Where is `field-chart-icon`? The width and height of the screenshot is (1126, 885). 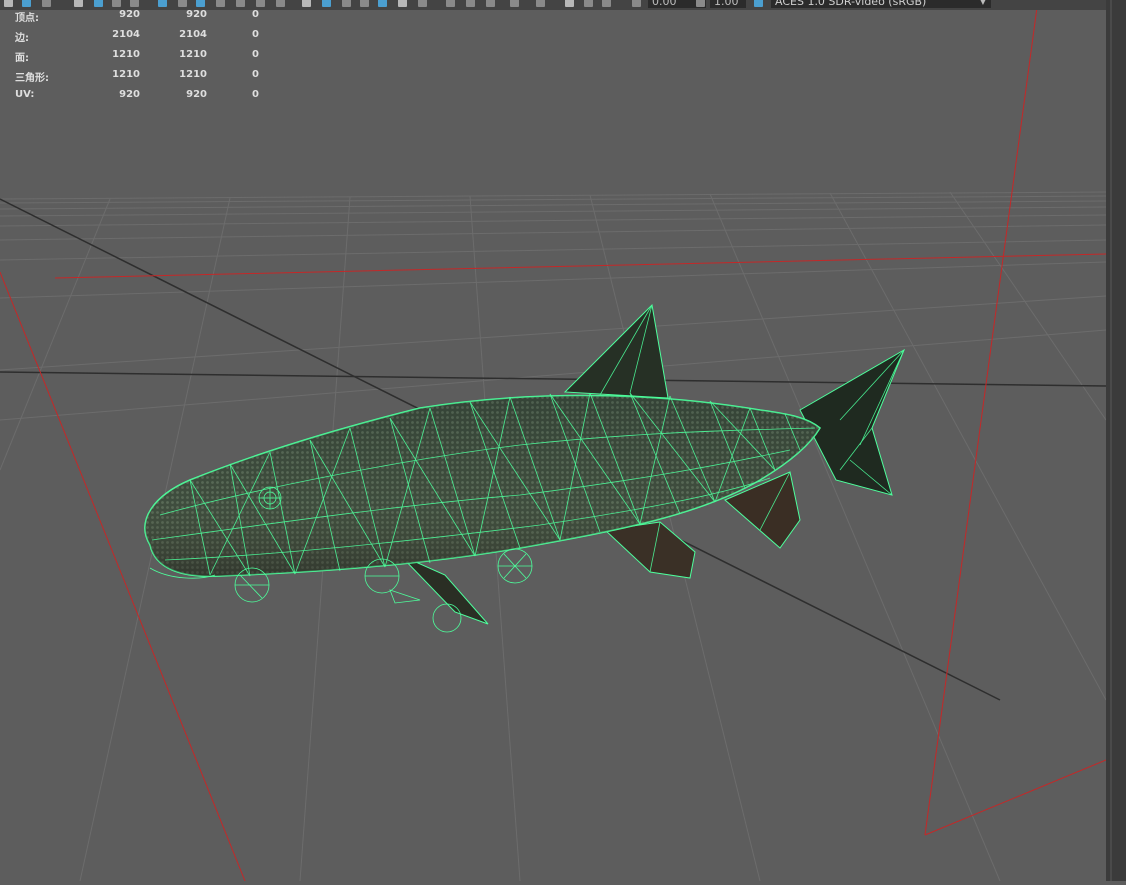
field-chart-icon is located at coordinates (240, 3).